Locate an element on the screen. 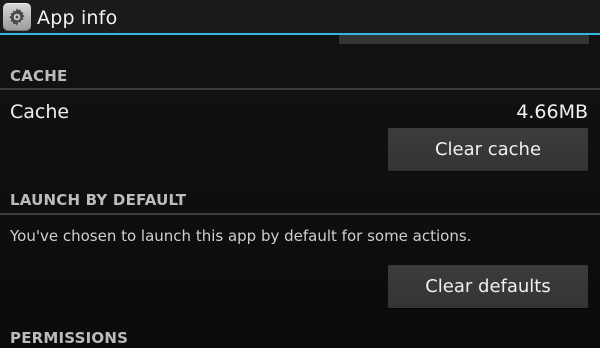 This screenshot has width=600, height=348. clear-defaults-button: Clear defaults is located at coordinates (488, 286).